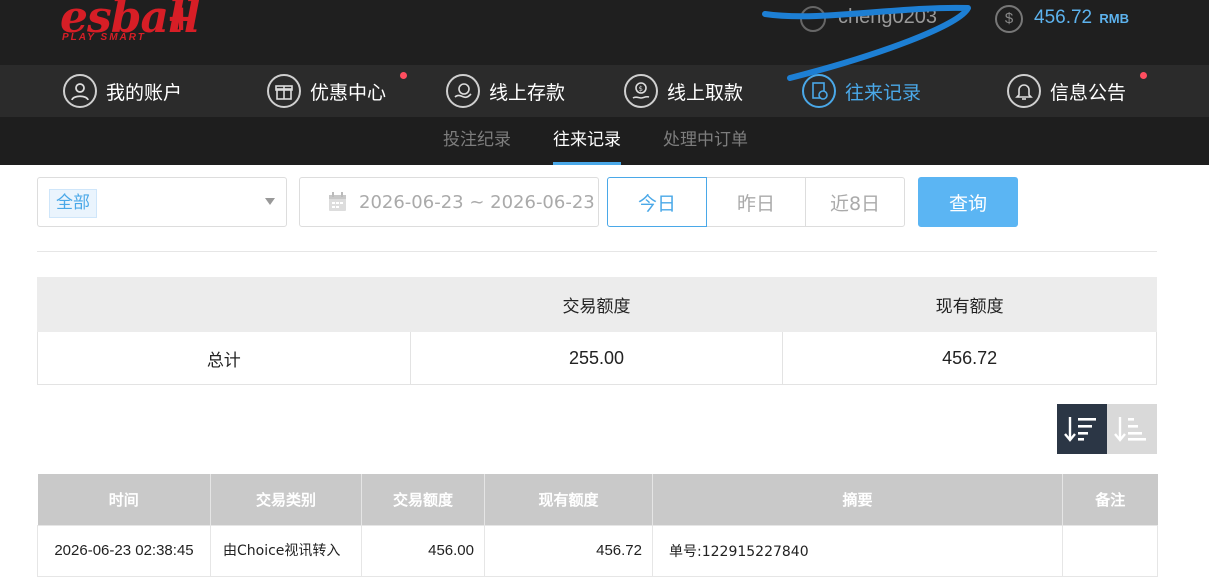 This screenshot has height=581, width=1209. I want to click on user-avatar-icon, so click(813, 19).